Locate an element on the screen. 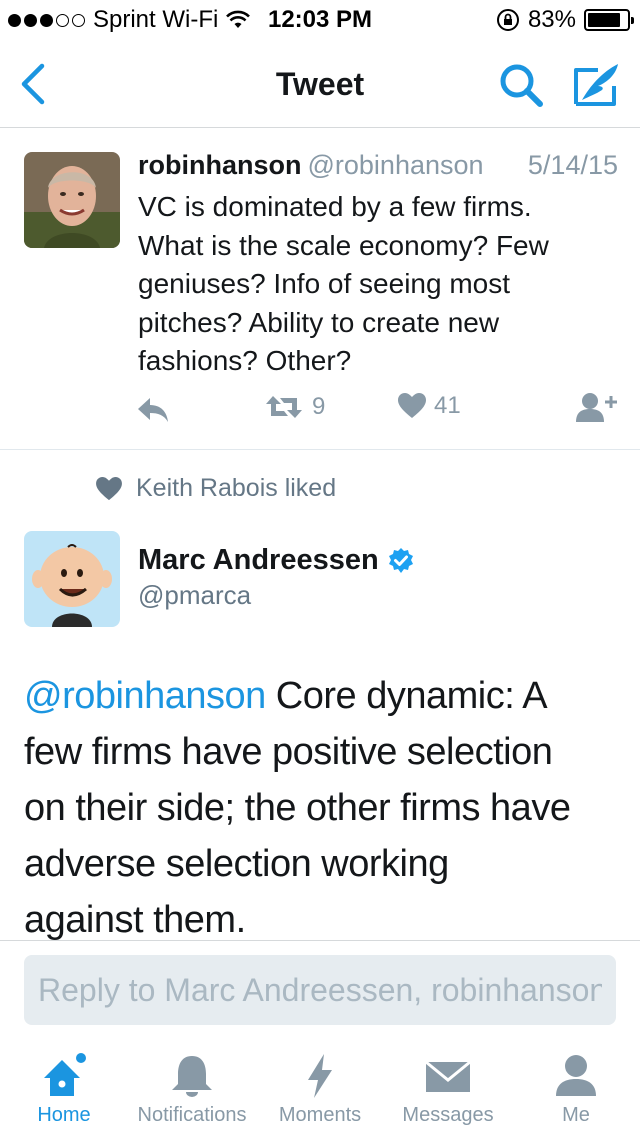 The image size is (640, 1136). person-icon is located at coordinates (576, 1075).